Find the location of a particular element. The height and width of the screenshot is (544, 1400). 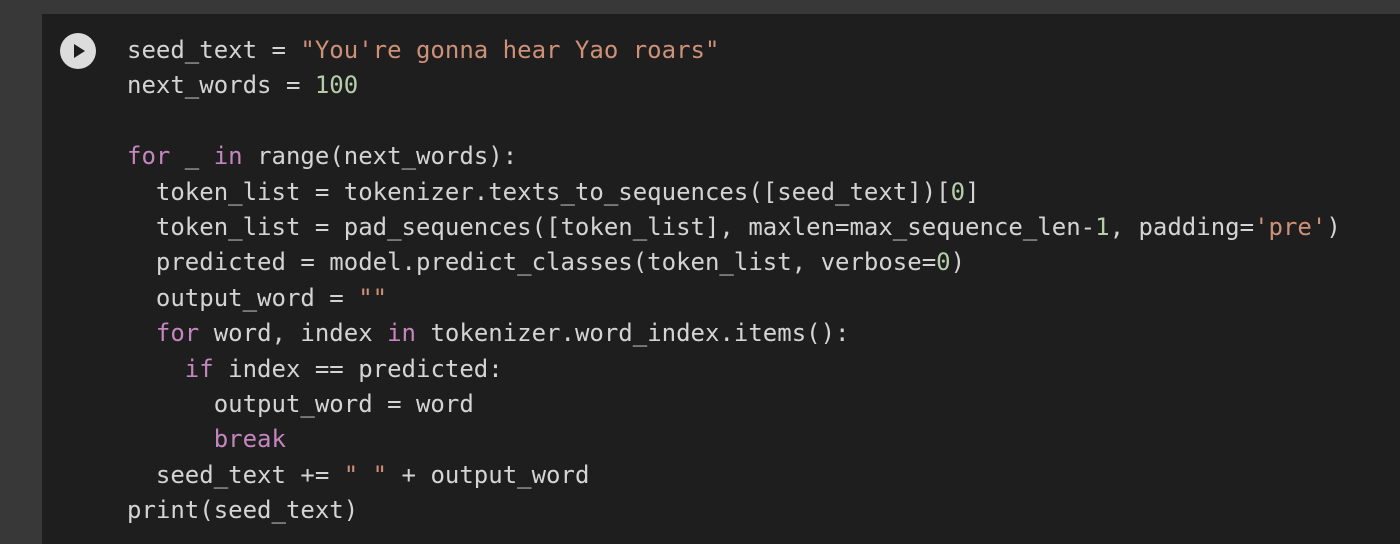

code-token-str: " " is located at coordinates (365, 474).